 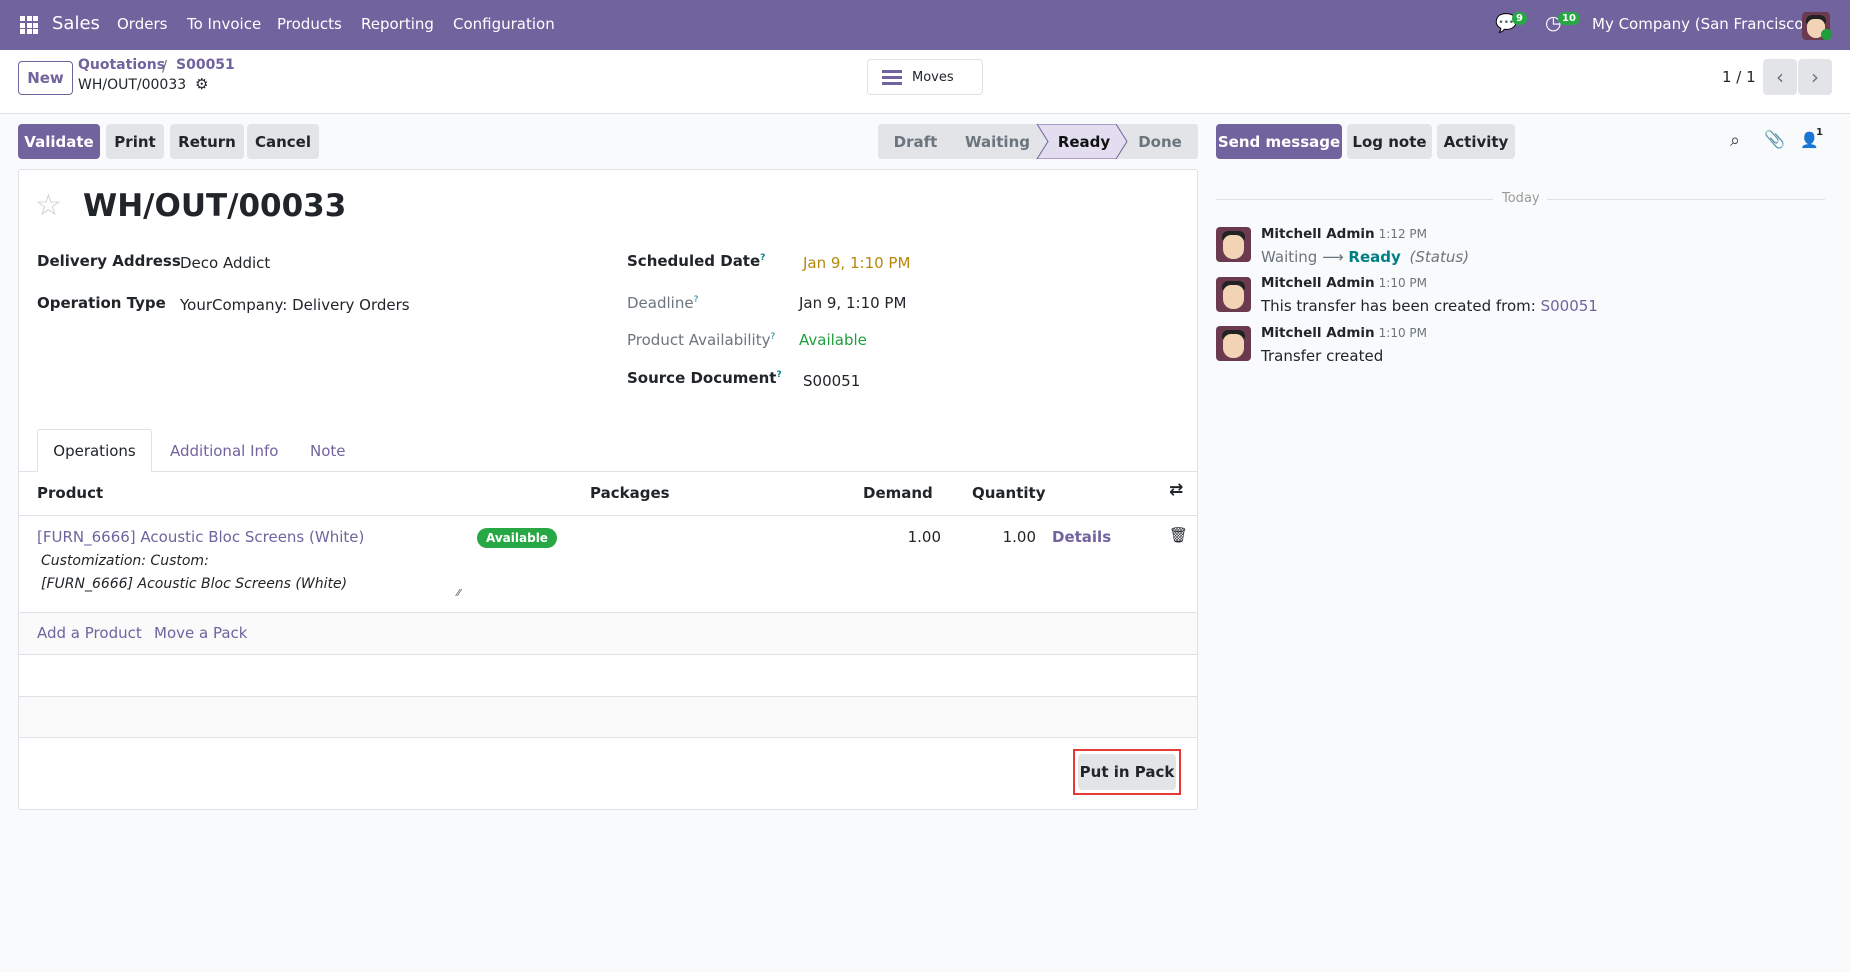 What do you see at coordinates (225, 263) in the screenshot?
I see `delivery-address-field: Deco Addict` at bounding box center [225, 263].